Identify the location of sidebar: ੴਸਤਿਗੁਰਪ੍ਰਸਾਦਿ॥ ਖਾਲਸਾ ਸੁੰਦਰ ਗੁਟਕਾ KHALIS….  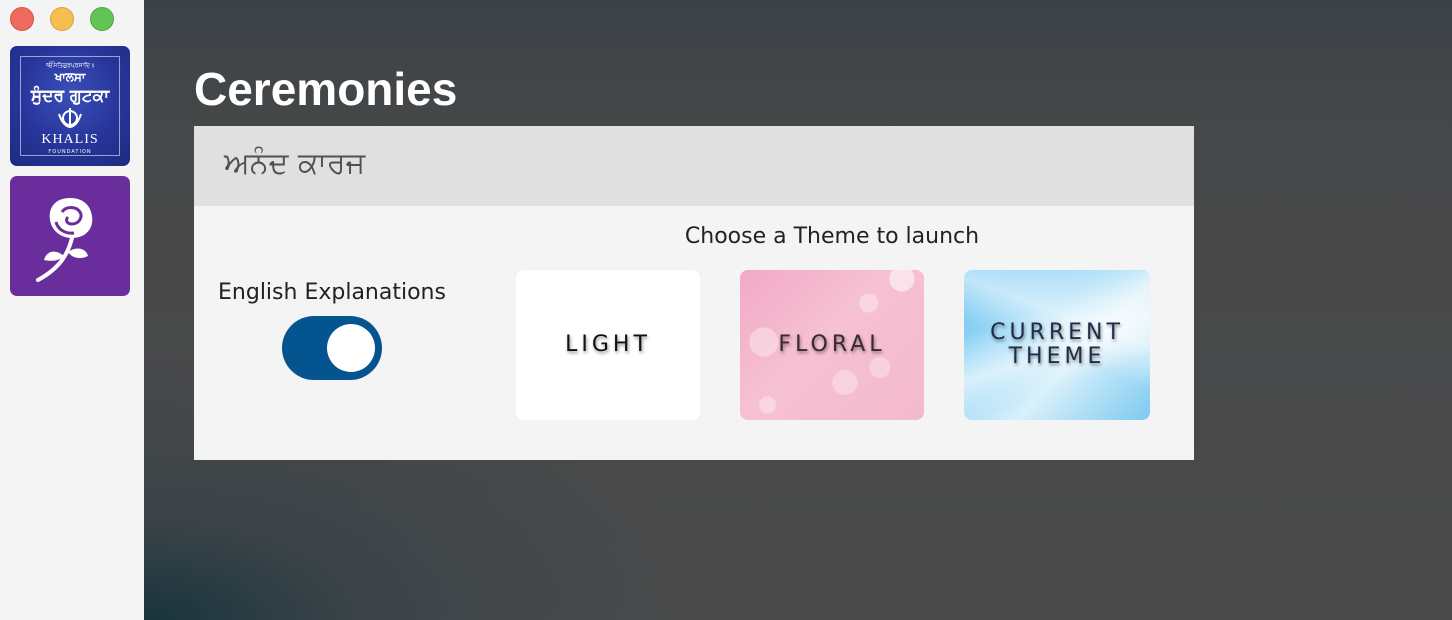
(72, 310).